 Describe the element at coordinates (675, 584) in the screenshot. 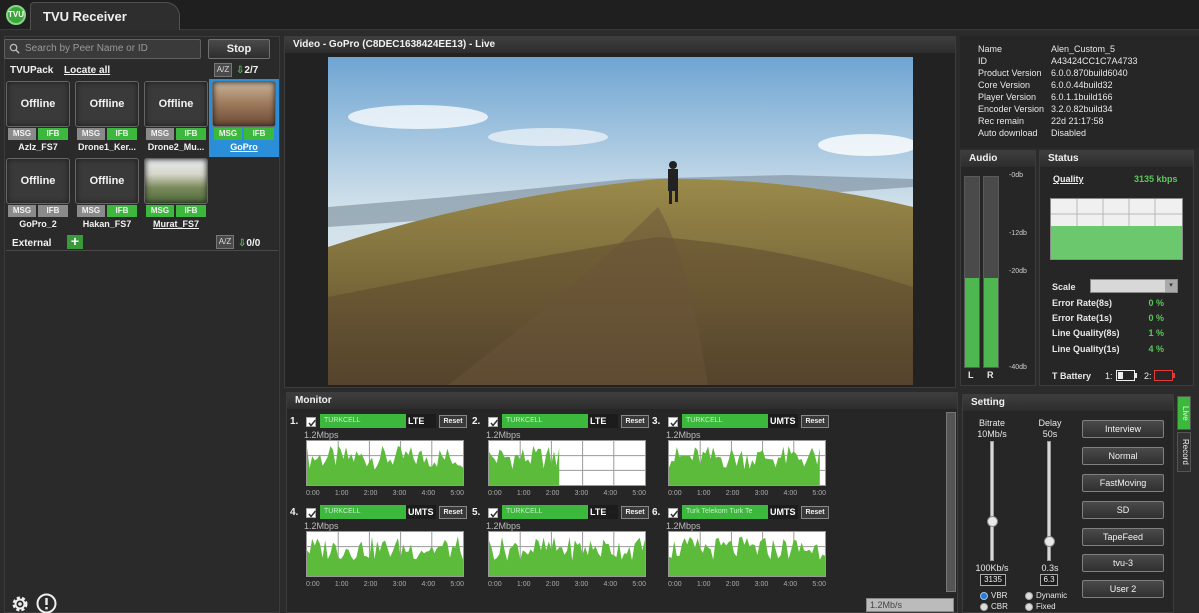

I see `time-tick-label: 0:00` at that location.